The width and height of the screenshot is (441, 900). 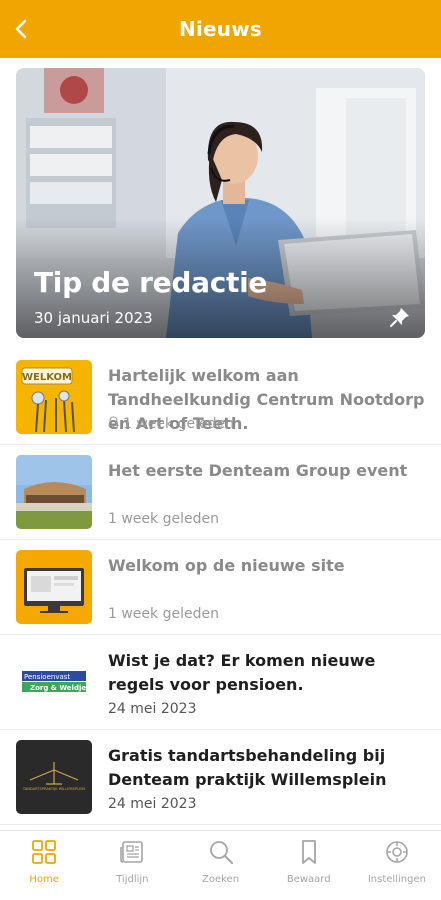 What do you see at coordinates (44, 879) in the screenshot?
I see `tab-label: Home` at bounding box center [44, 879].